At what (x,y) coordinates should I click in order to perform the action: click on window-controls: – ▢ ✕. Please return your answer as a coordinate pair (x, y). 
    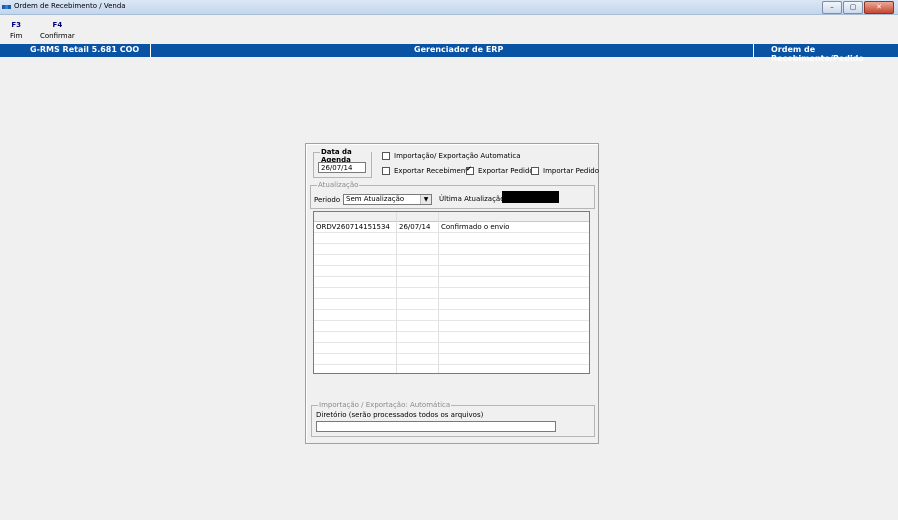
    Looking at the image, I should click on (857, 7).